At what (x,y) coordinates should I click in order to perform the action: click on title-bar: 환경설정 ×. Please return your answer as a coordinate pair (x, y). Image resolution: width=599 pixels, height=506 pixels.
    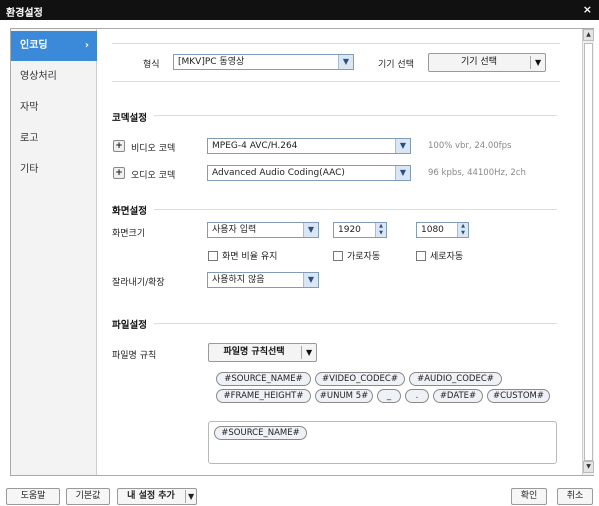
    Looking at the image, I should click on (299, 10).